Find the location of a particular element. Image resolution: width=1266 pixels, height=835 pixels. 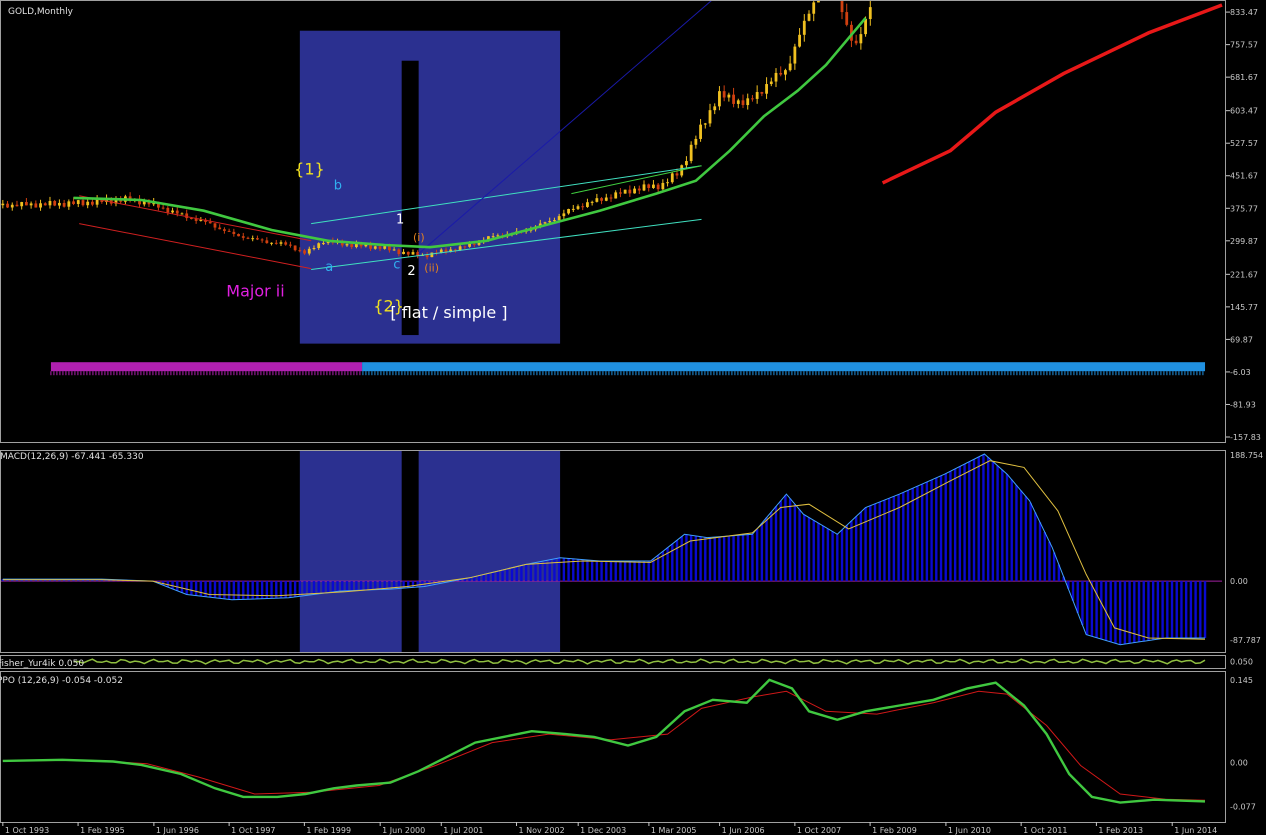

fisher-panel-title: Fisher_Yur4ik 0.050 is located at coordinates (42, 664).